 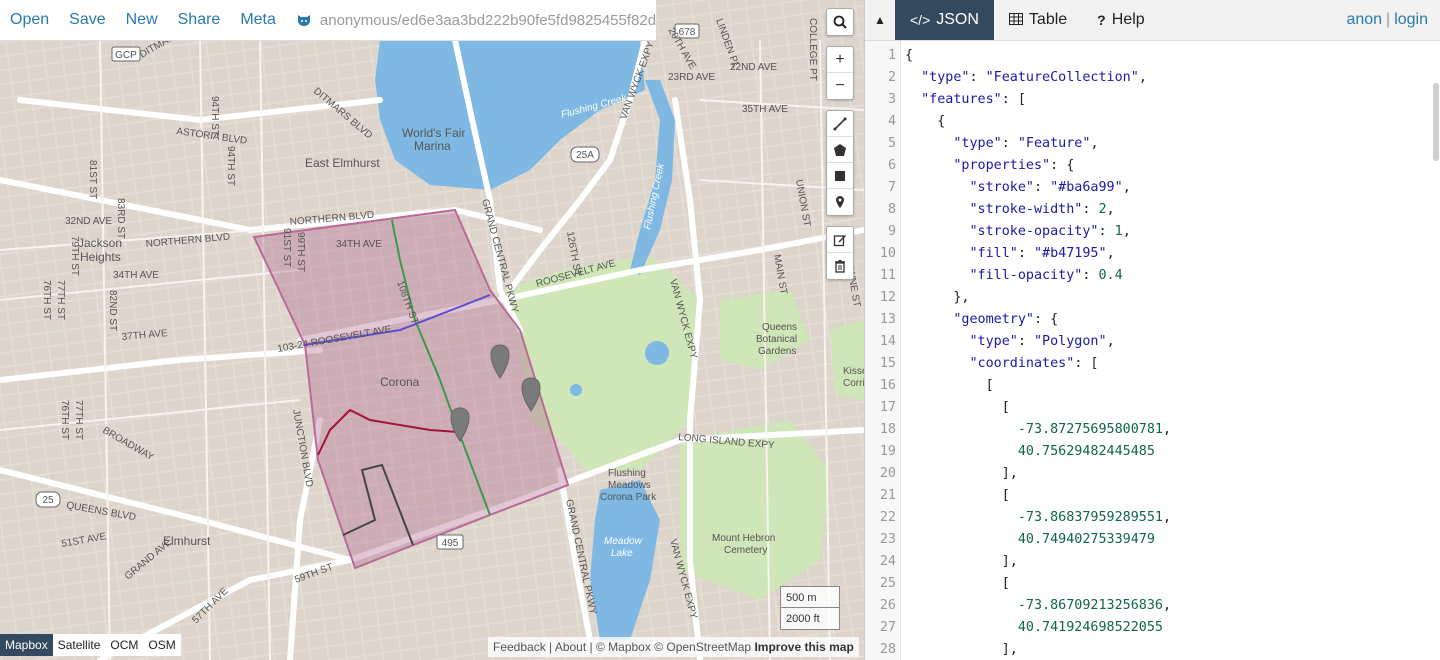 I want to click on code-line: "type": "Polygon",, so click(x=1172, y=342).